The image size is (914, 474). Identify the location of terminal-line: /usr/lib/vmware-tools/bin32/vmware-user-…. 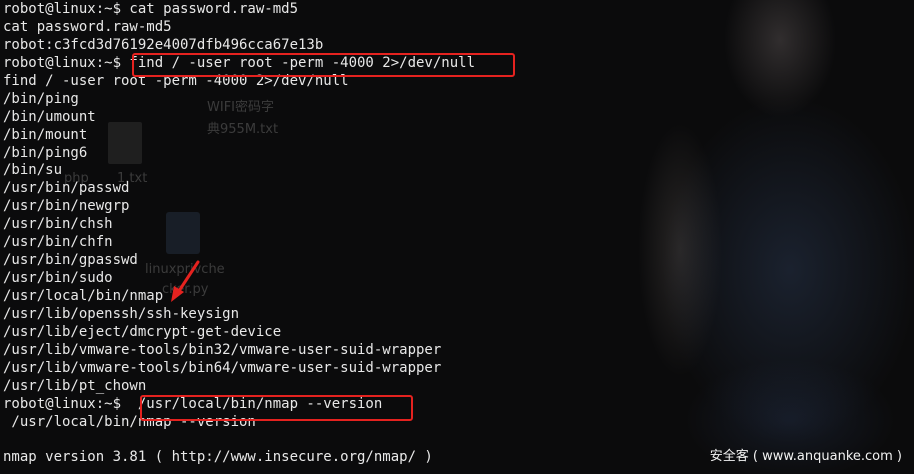
(222, 349).